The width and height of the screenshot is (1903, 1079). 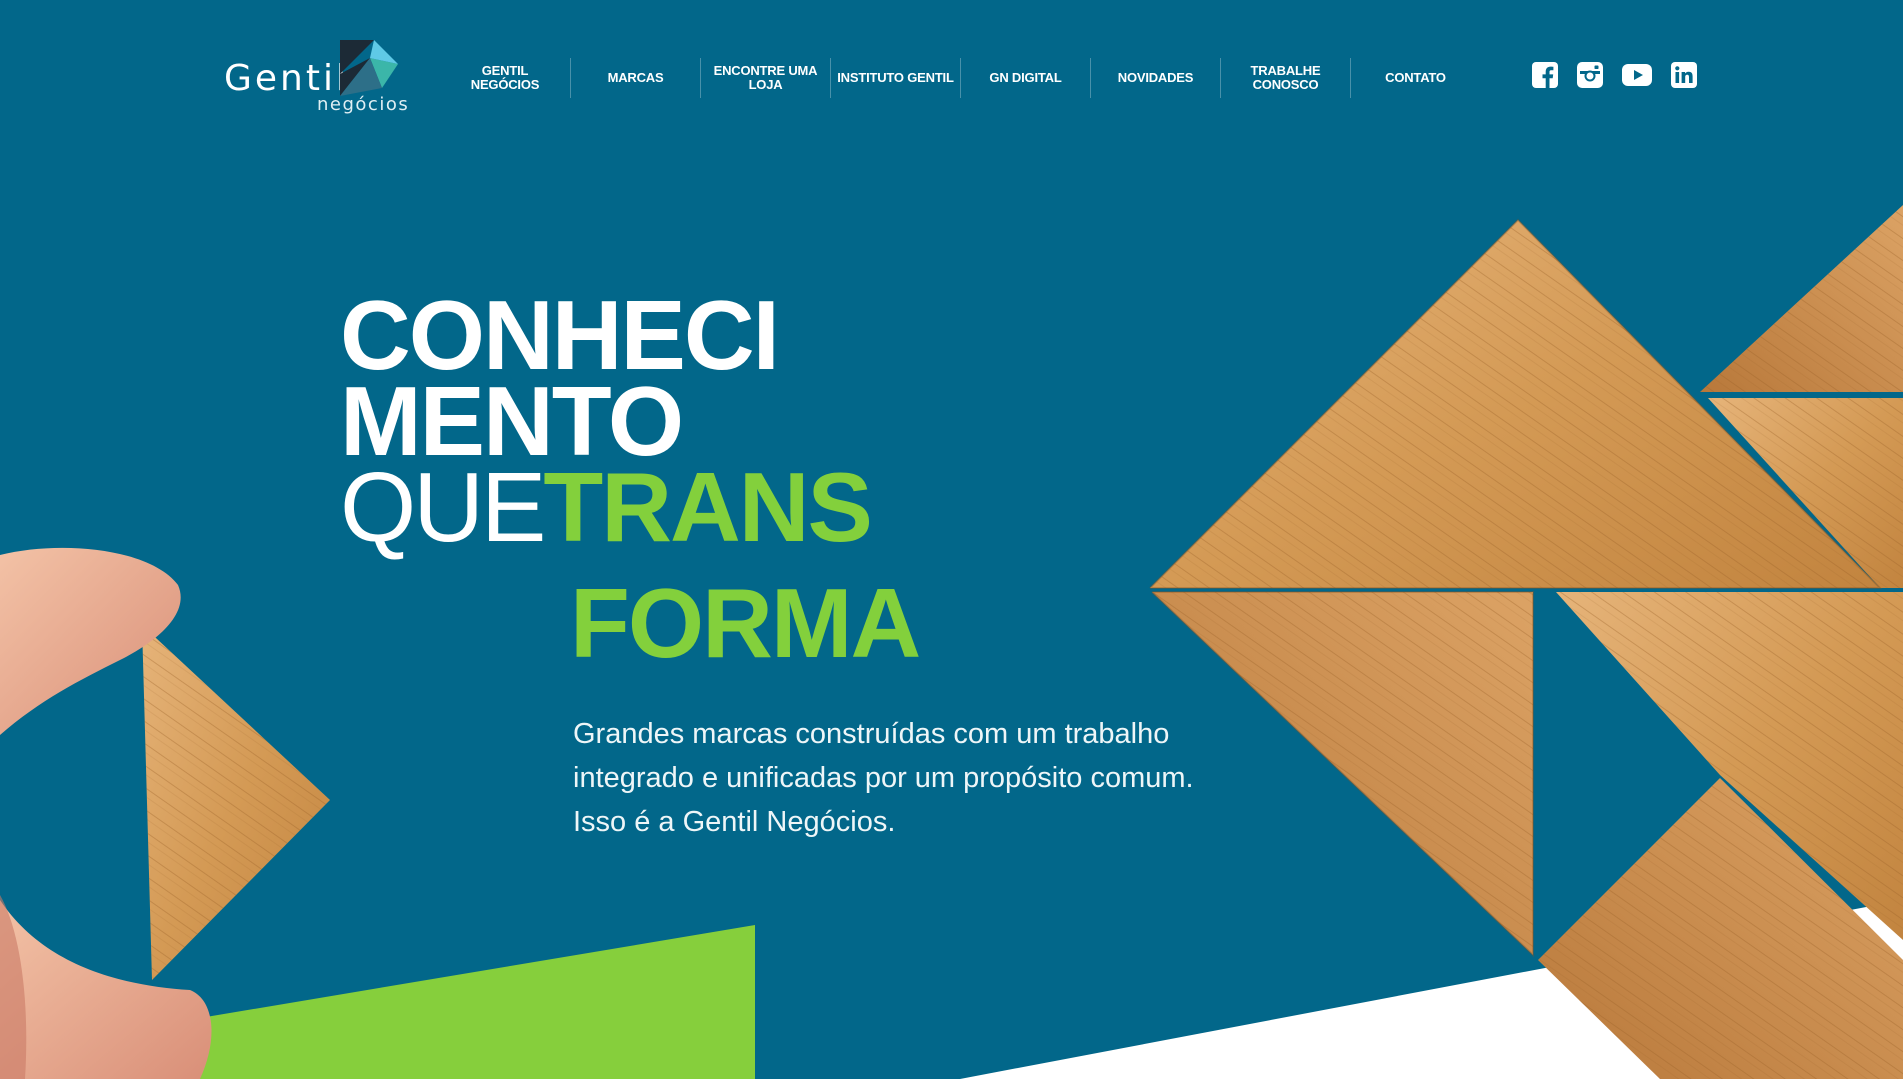 I want to click on headline-que: QUE, so click(x=443, y=507).